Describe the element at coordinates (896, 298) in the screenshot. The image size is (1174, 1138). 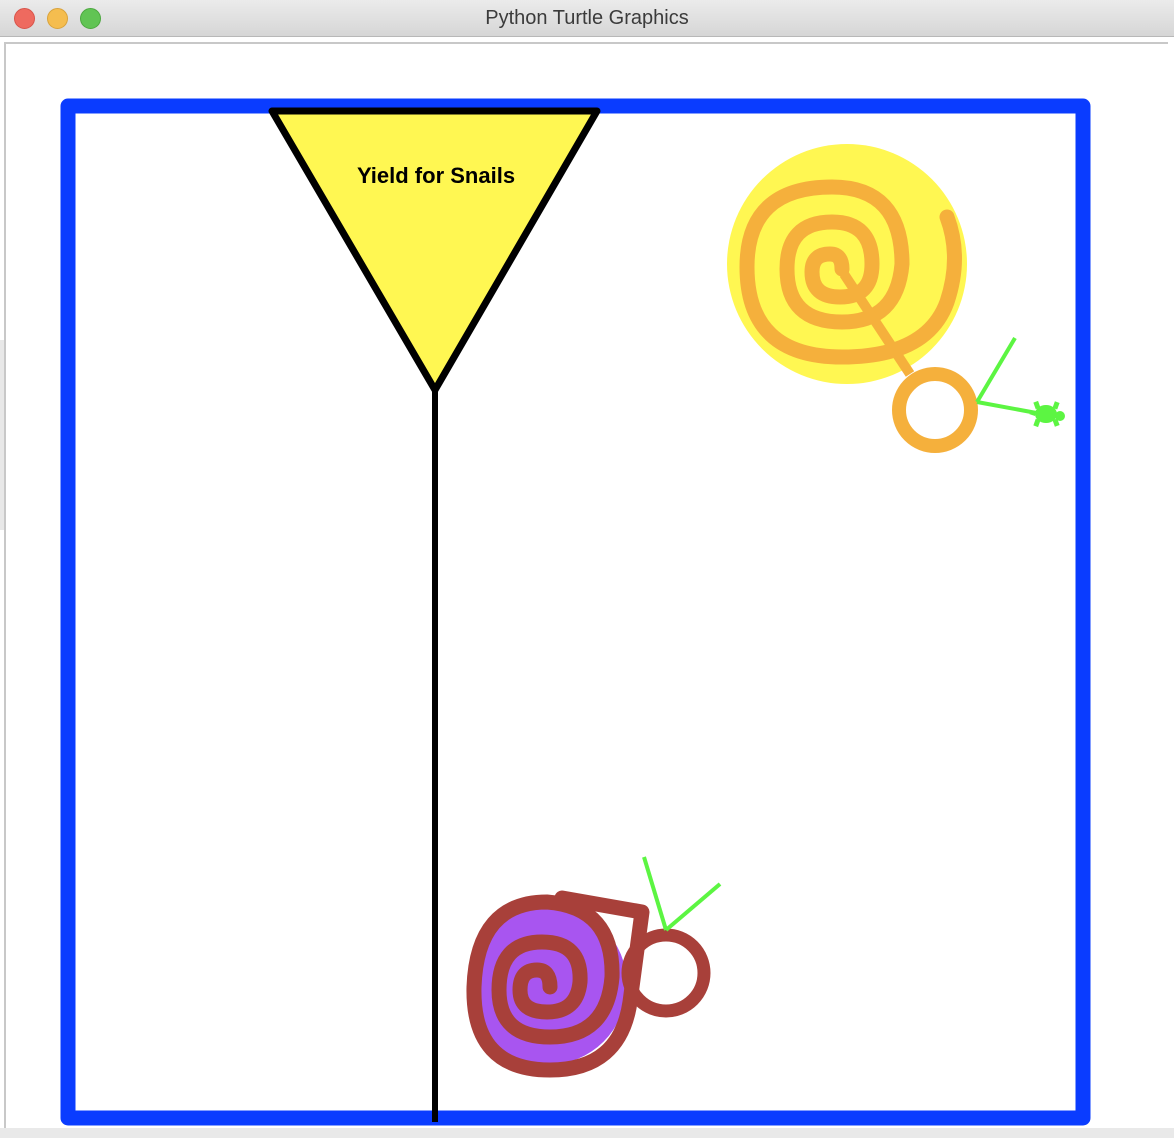
I see `snail-orange-yellow` at that location.